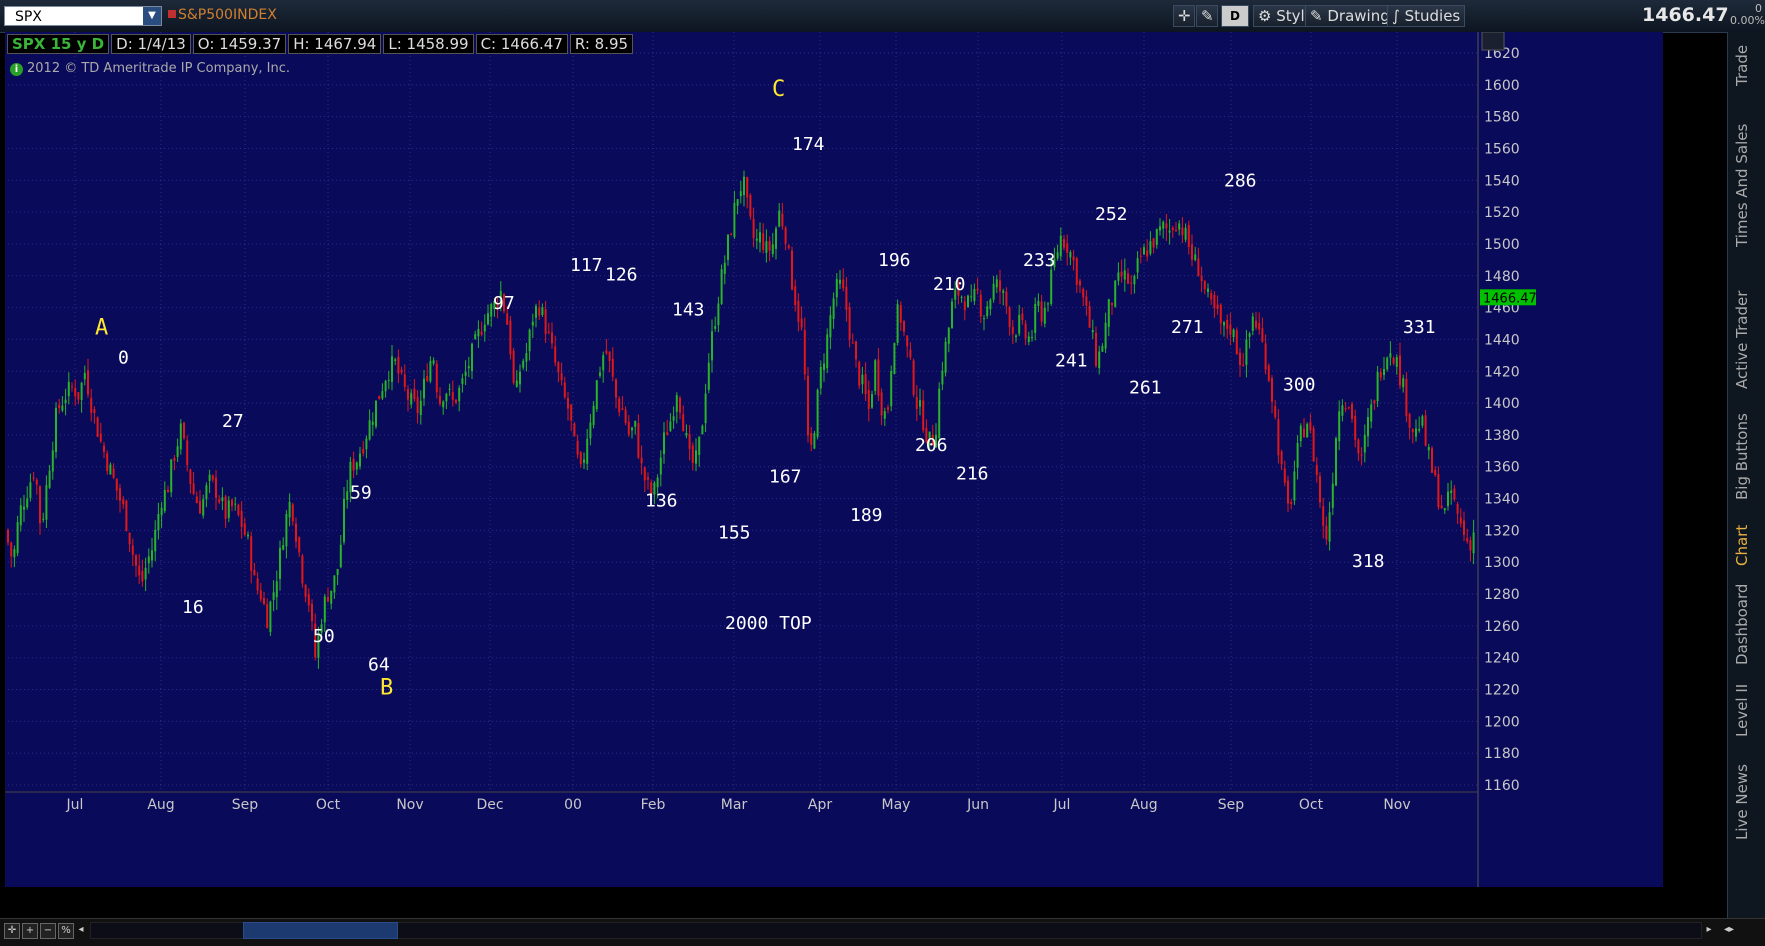 This screenshot has height=946, width=1765. Describe the element at coordinates (30, 931) in the screenshot. I see `zoom-in-icon: +` at that location.